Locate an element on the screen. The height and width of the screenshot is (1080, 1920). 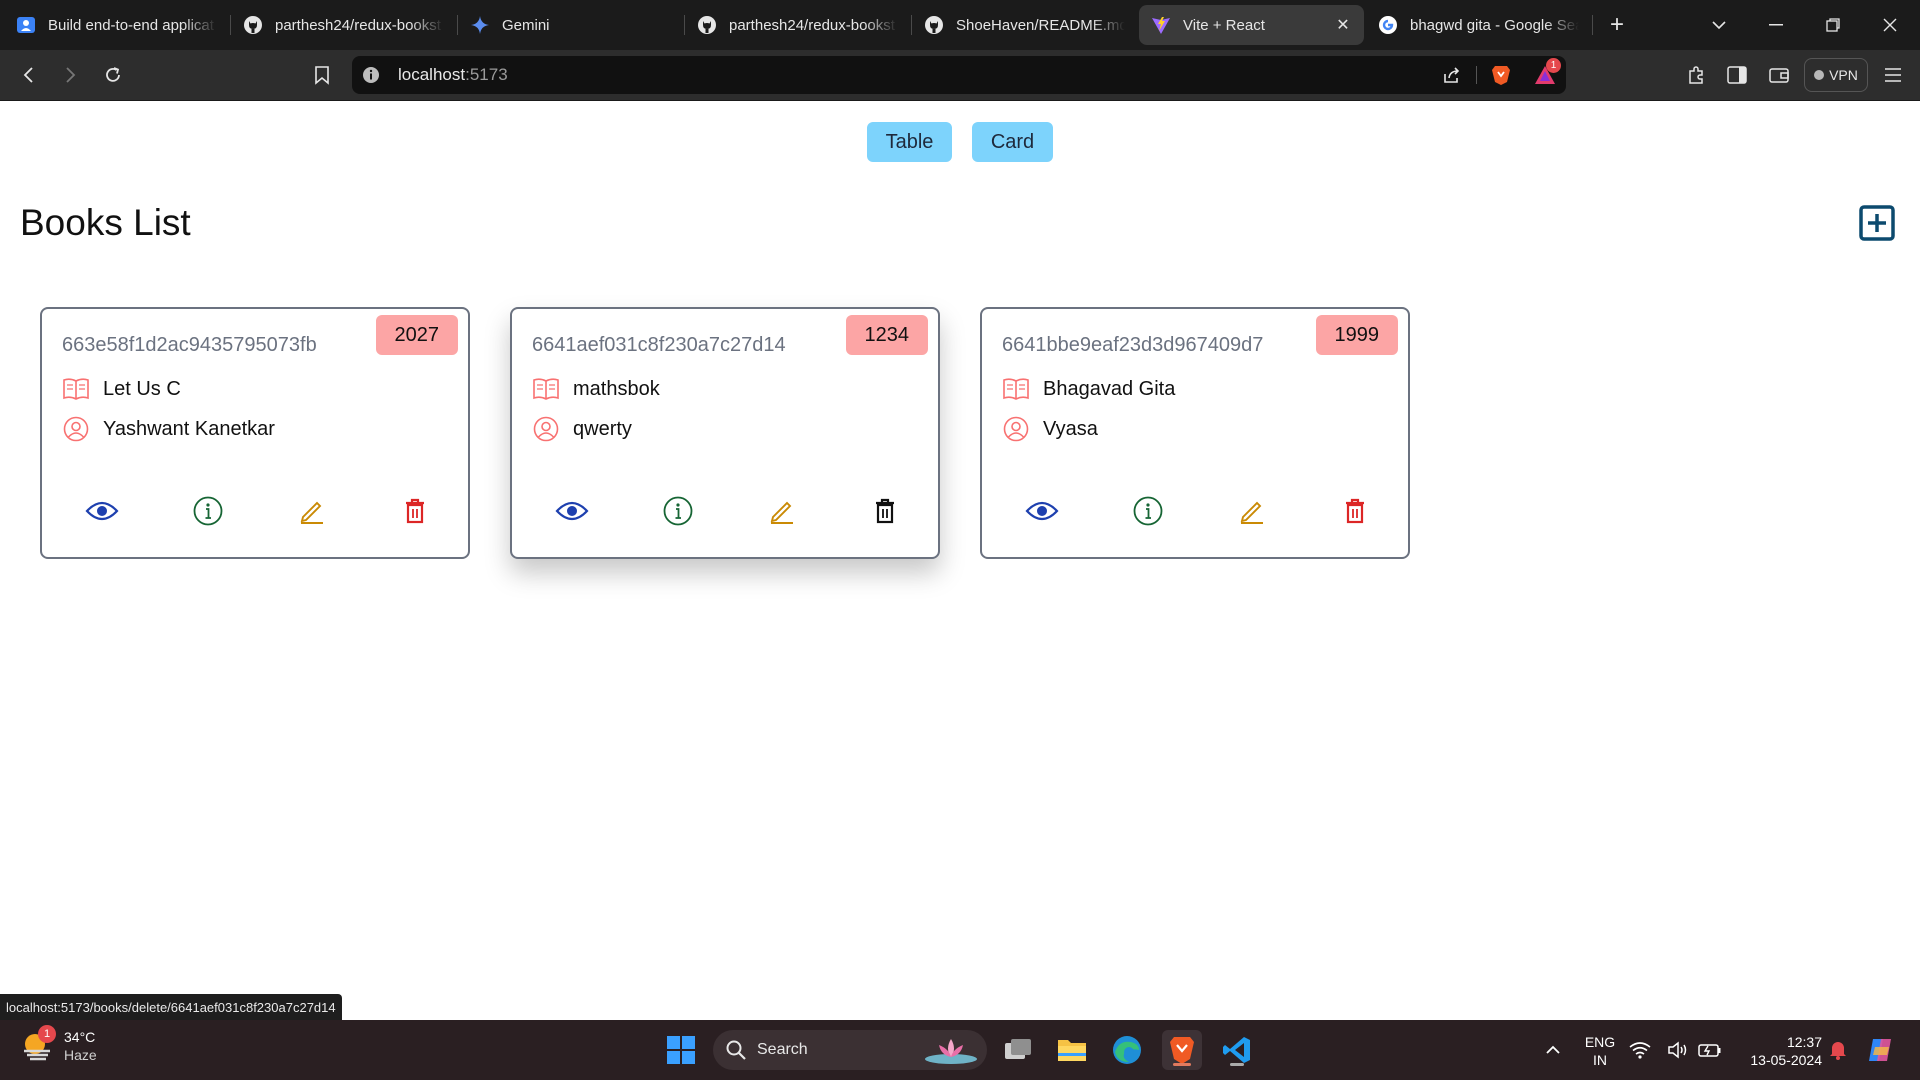
add-book-button is located at coordinates (1877, 223).